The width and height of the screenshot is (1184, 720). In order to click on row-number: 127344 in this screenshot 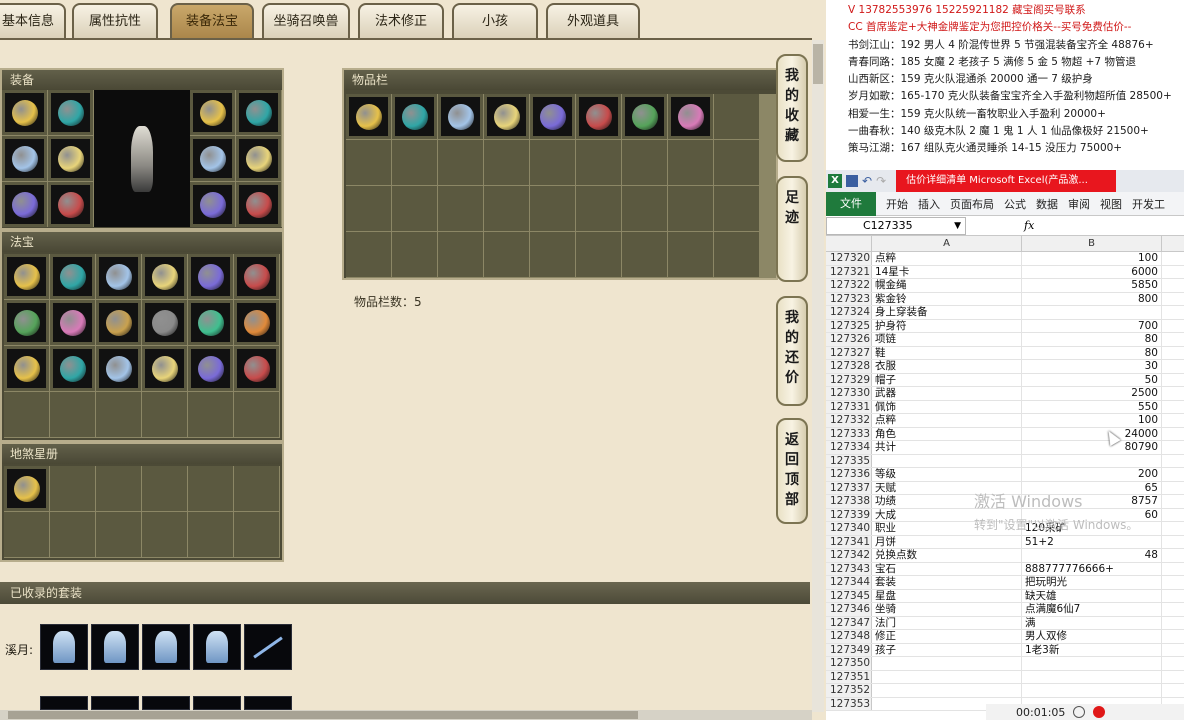, I will do `click(849, 582)`.